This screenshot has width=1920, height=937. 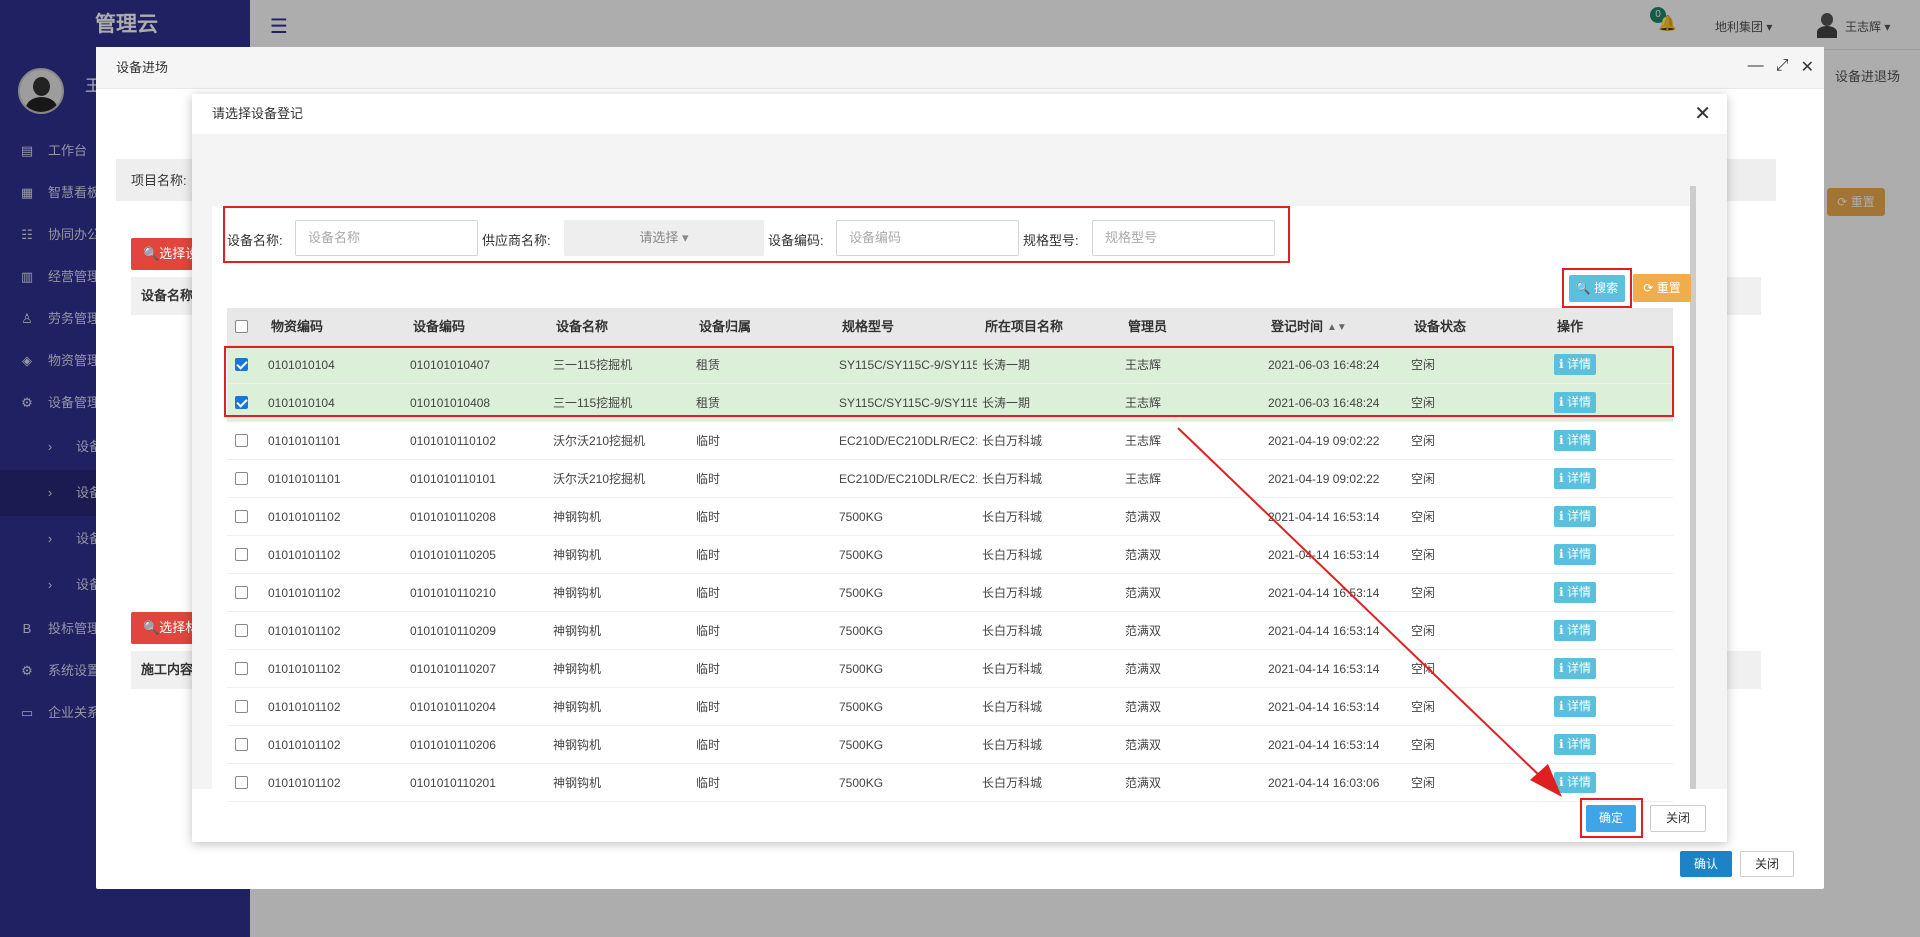 What do you see at coordinates (1705, 864) in the screenshot?
I see `outer-confirm-button: 确认` at bounding box center [1705, 864].